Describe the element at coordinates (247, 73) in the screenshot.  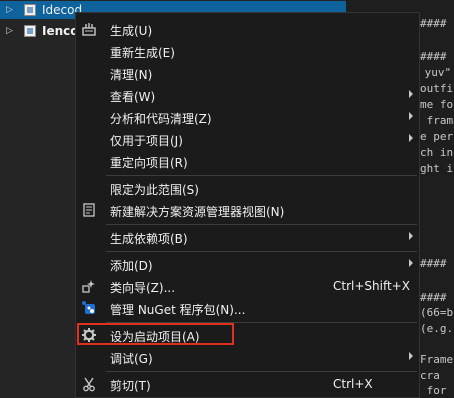
I see `menu-item-clean: 清理(N)` at that location.